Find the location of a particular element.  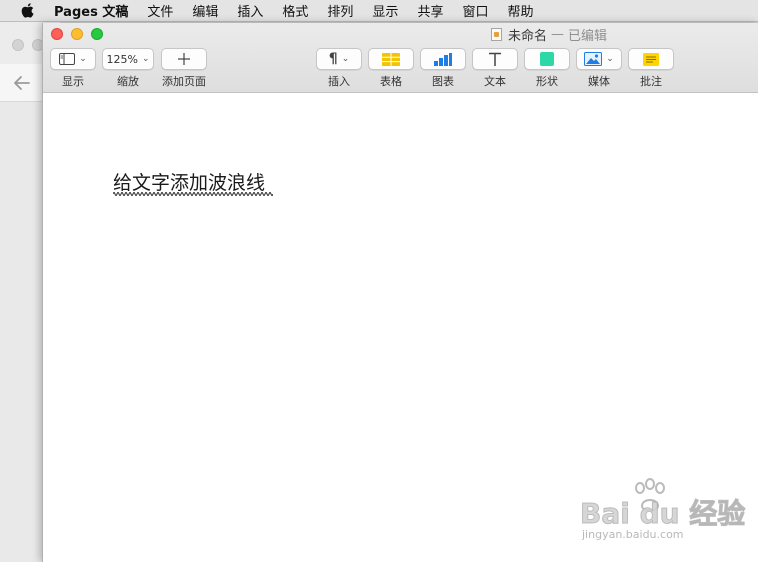

chart-tool: 图表 is located at coordinates (443, 68).